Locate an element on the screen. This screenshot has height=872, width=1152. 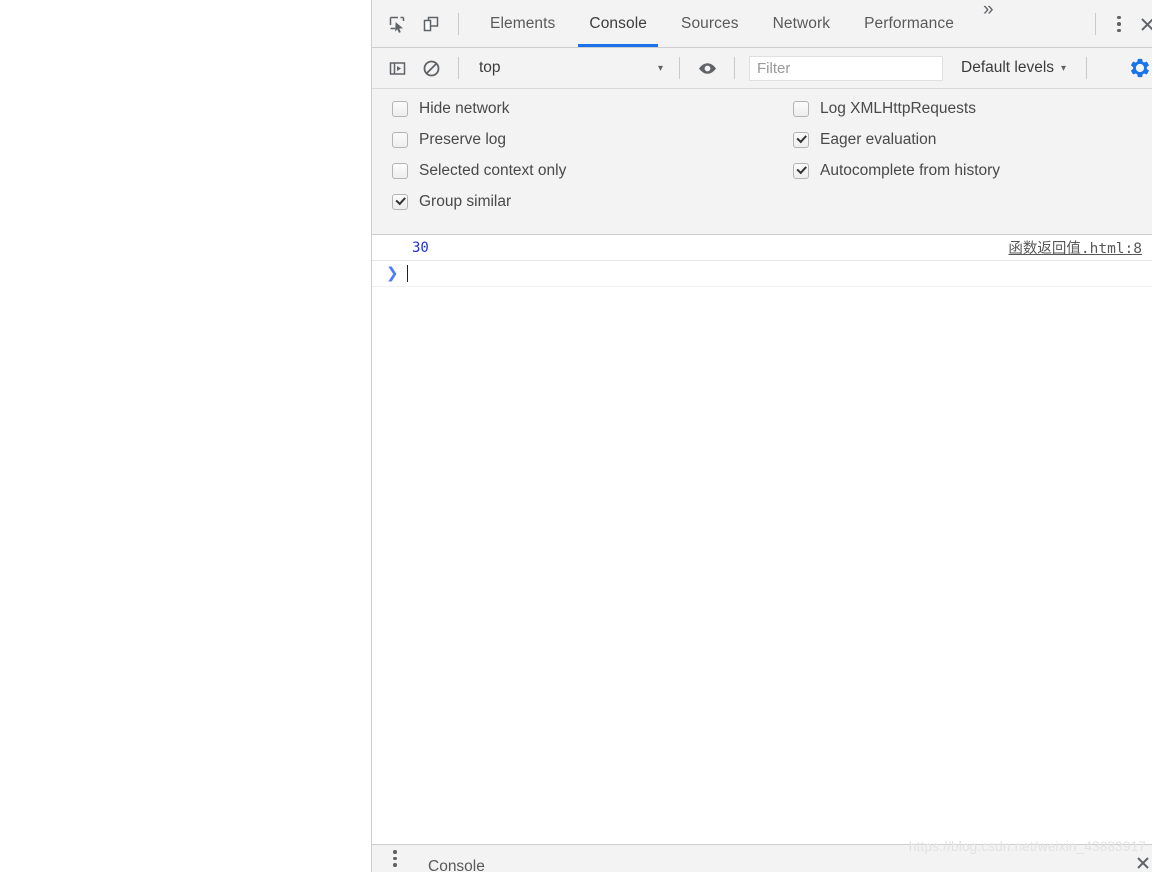
pref-eager-evaluation: Eager evaluation is located at coordinates (972, 140).